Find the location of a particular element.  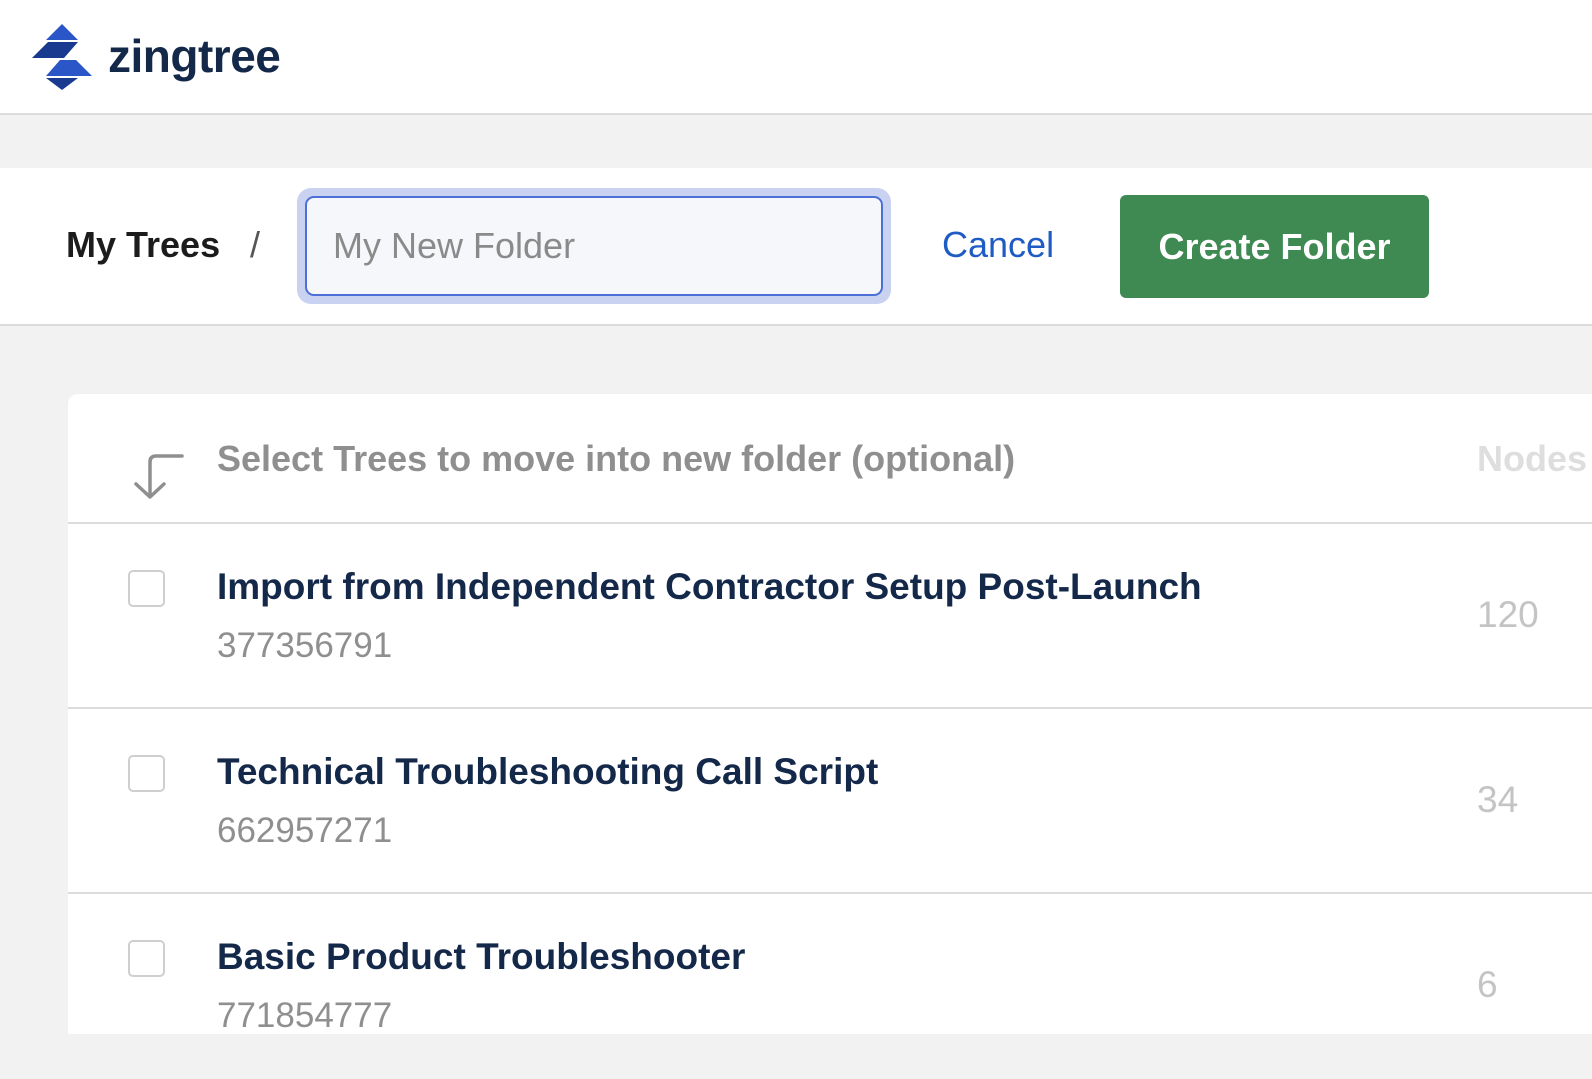

create-folder-button: Create Folder is located at coordinates (1274, 246).